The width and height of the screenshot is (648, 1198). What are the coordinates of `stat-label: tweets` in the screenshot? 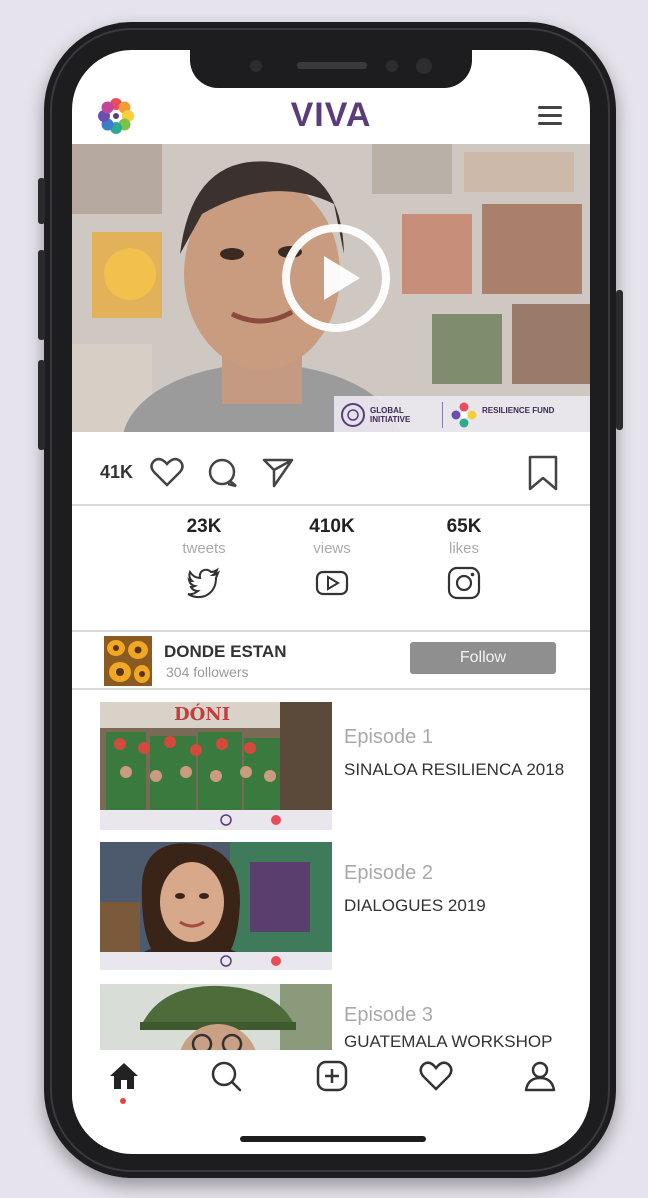 It's located at (204, 548).